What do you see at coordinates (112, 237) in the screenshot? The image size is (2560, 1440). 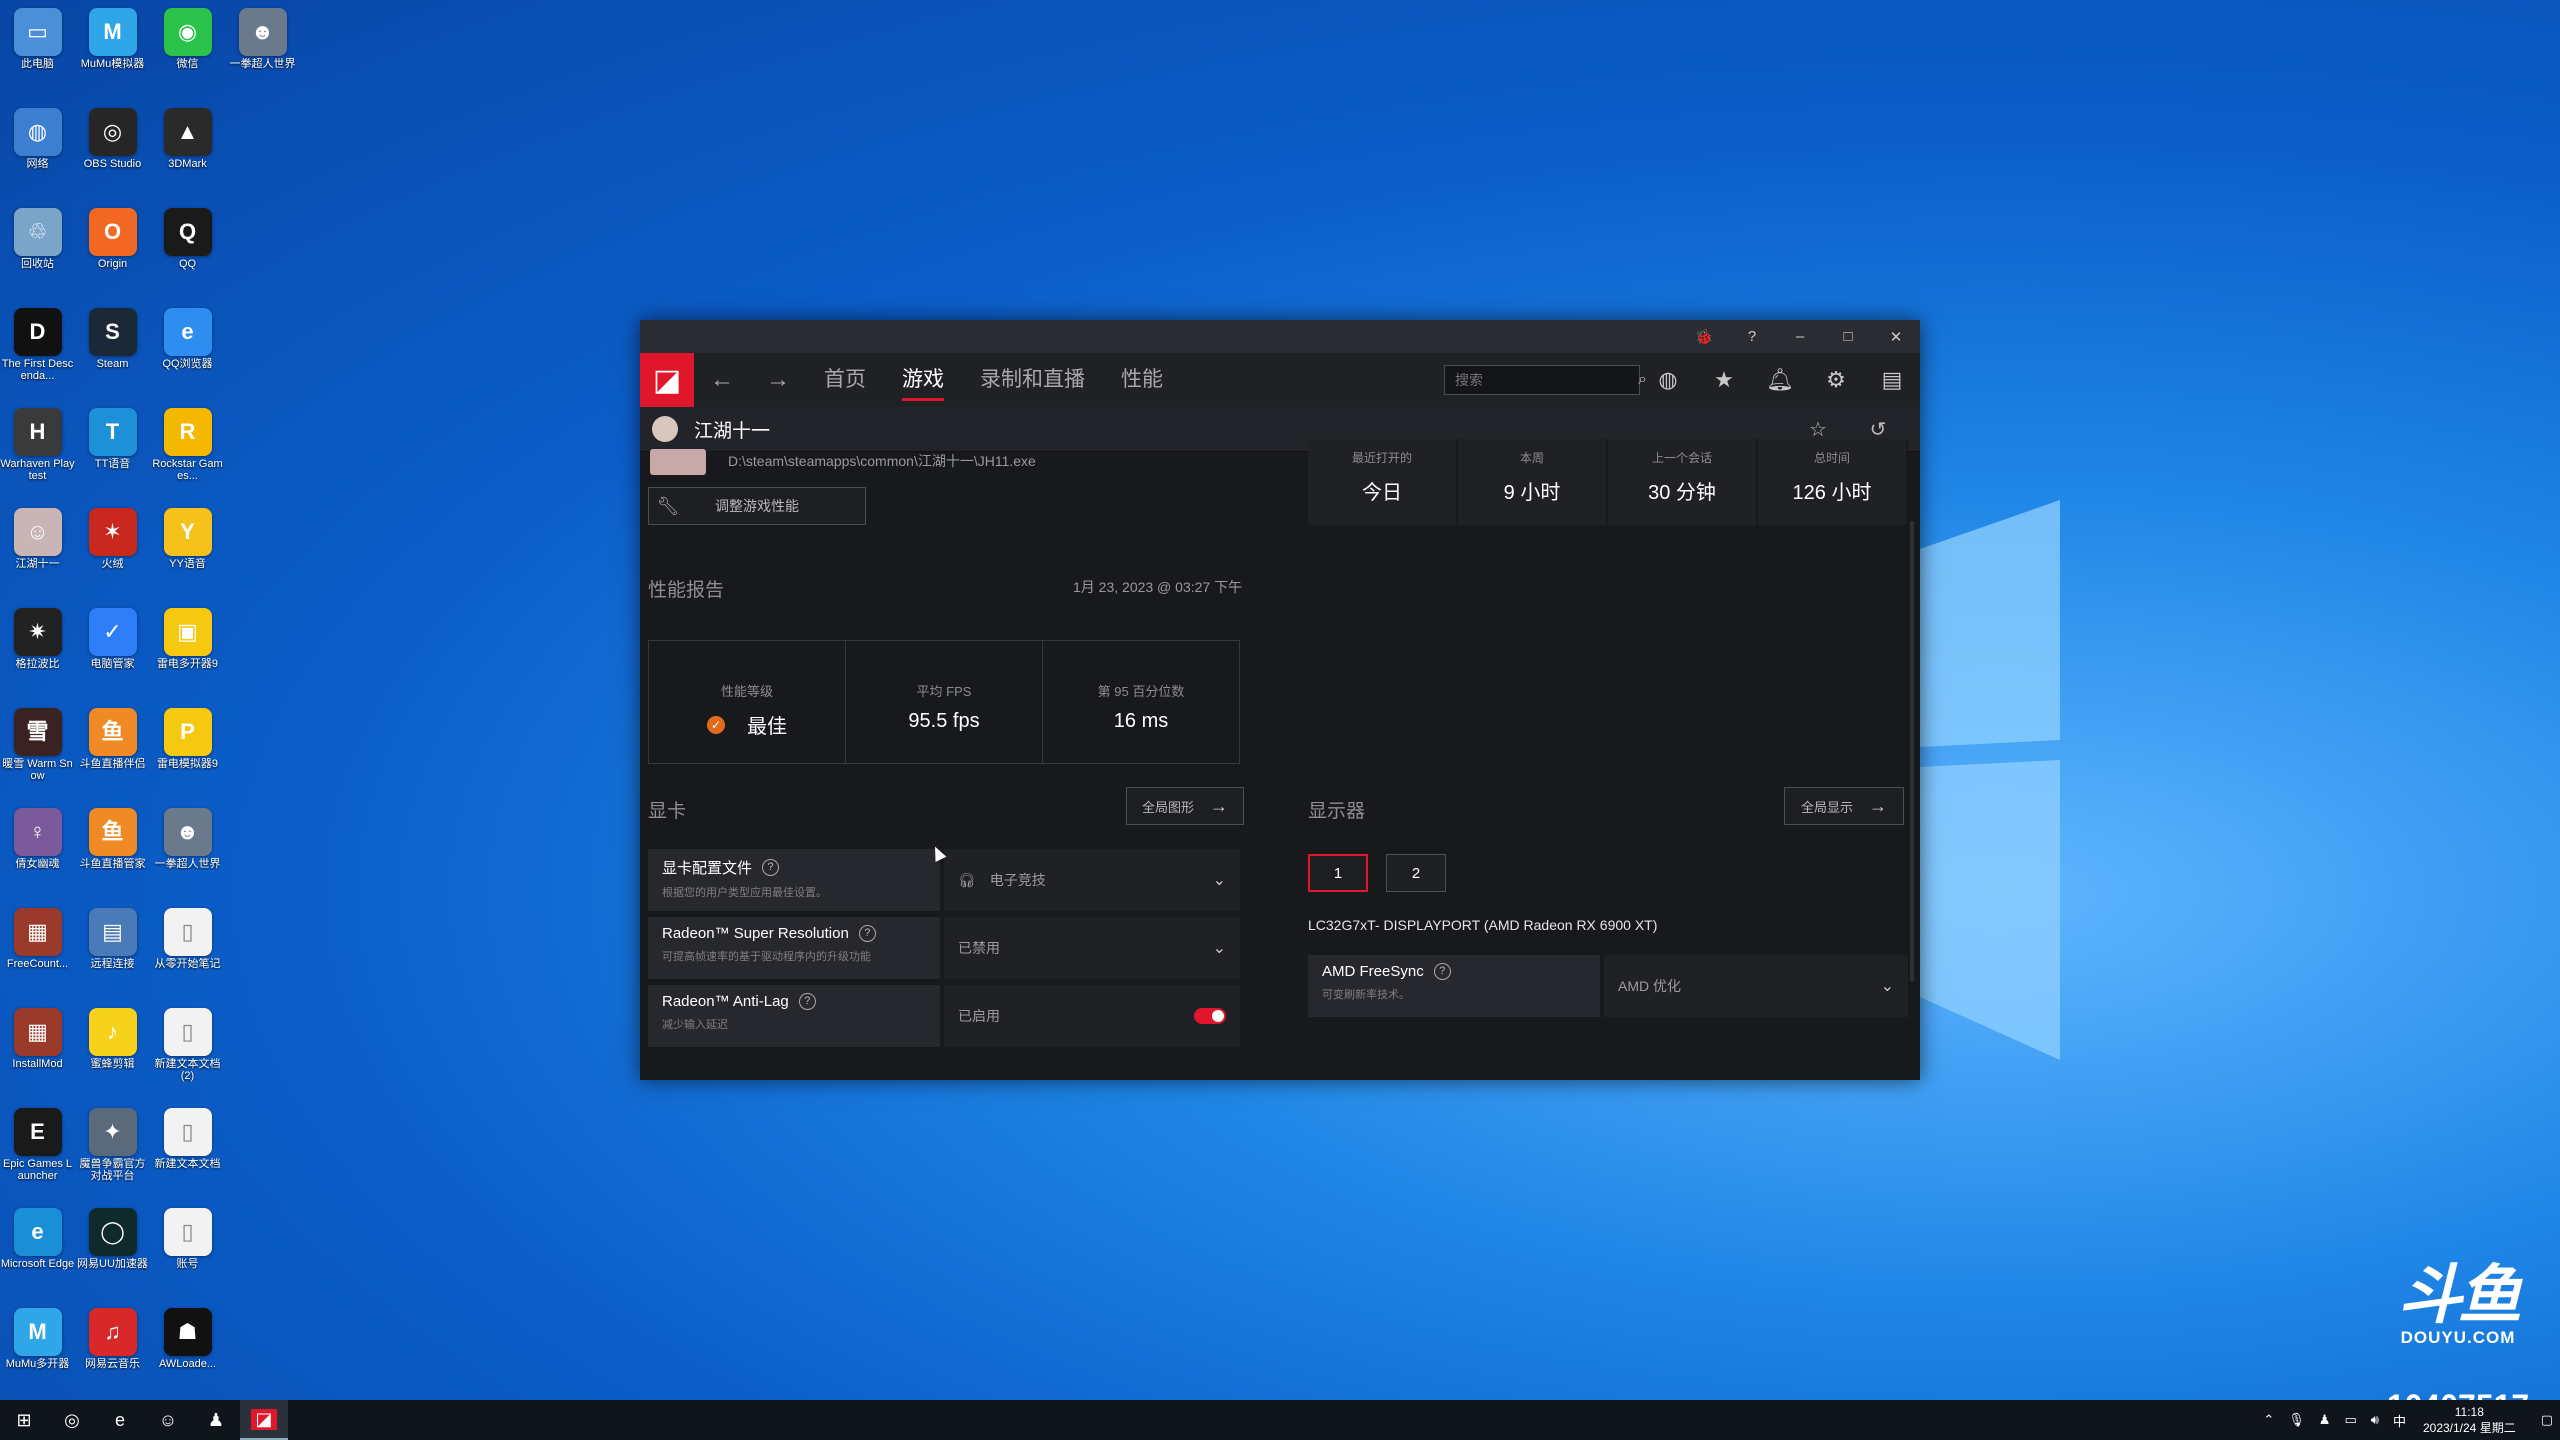 I see `desktop-icon: O Origin` at bounding box center [112, 237].